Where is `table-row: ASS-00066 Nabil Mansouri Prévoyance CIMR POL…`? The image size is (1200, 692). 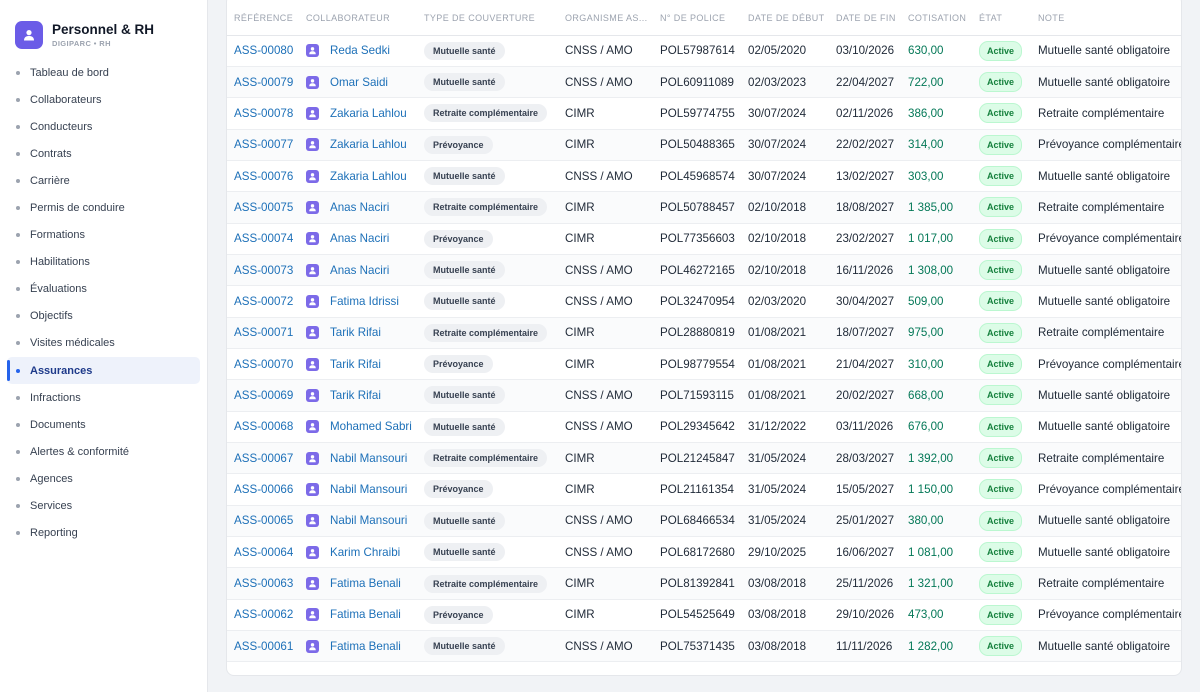 table-row: ASS-00066 Nabil Mansouri Prévoyance CIMR POL… is located at coordinates (704, 489).